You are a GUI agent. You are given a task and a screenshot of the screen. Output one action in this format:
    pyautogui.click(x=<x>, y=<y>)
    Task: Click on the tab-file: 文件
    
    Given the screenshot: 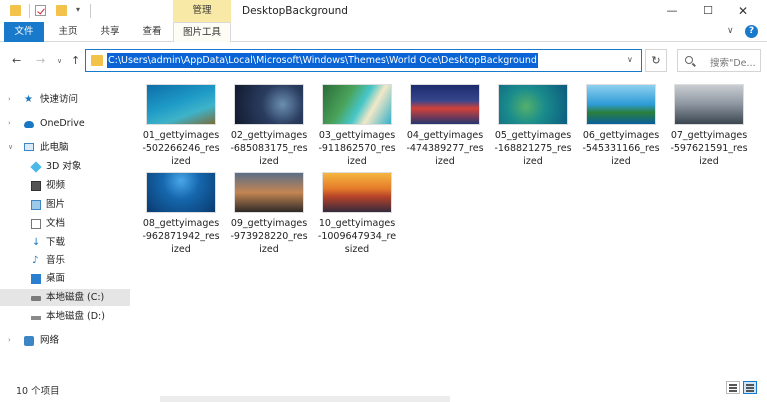 What is the action you would take?
    pyautogui.click(x=24, y=32)
    